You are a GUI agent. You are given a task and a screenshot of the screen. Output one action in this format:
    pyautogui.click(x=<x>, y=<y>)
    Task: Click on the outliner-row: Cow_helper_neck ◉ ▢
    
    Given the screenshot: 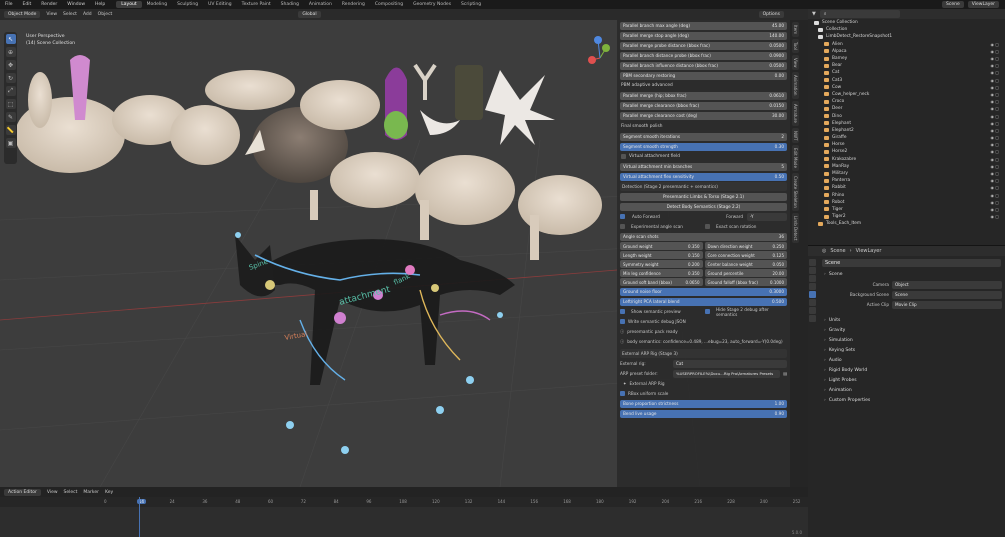 What is the action you would take?
    pyautogui.click(x=906, y=94)
    